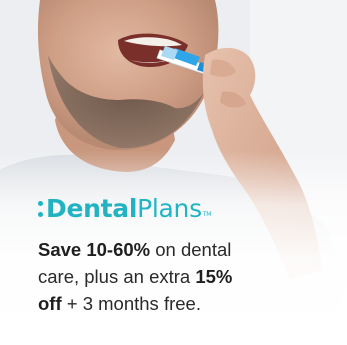 This screenshot has width=347, height=345. Describe the element at coordinates (131, 303) in the screenshot. I see `offer-text-3: + 3 months free.` at that location.